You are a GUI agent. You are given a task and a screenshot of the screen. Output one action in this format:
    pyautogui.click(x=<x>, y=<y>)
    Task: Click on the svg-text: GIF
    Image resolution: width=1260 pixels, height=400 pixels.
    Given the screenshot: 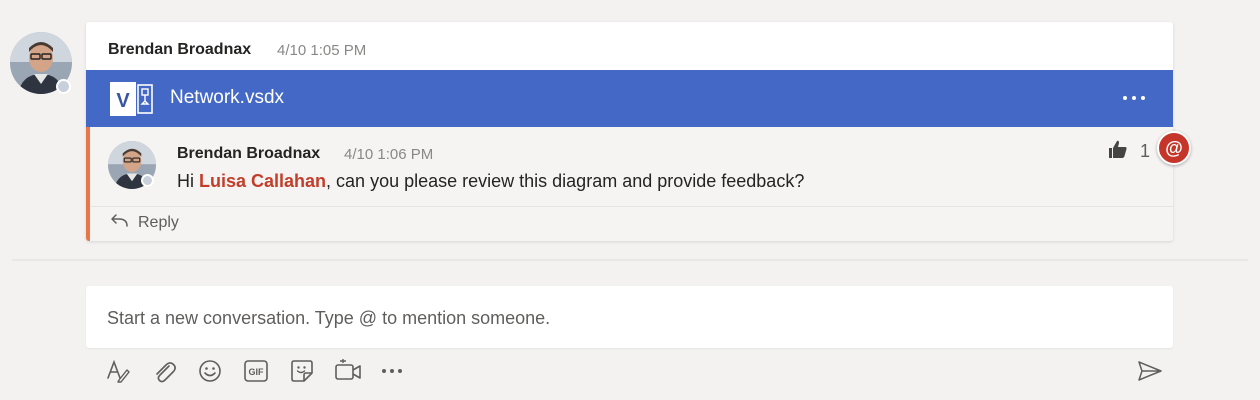 What is the action you would take?
    pyautogui.click(x=257, y=372)
    